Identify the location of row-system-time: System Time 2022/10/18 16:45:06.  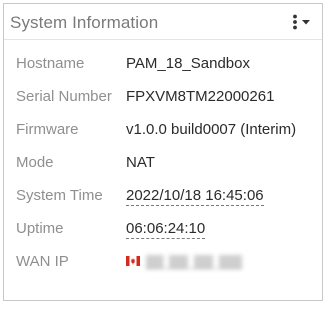
(166, 194).